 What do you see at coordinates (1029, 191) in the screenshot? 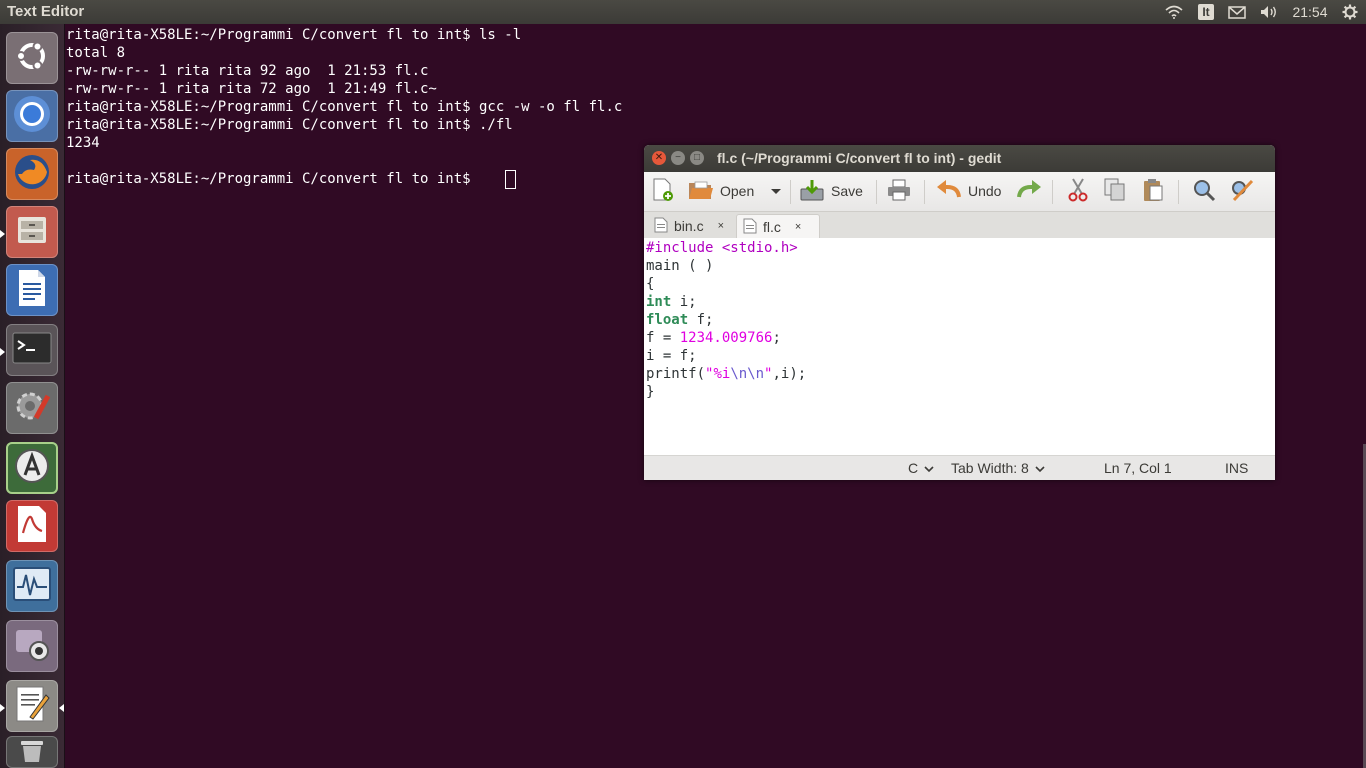
I see `redo-button` at bounding box center [1029, 191].